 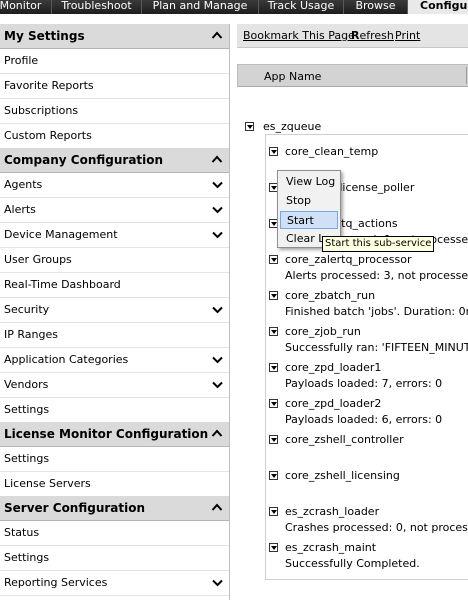 I want to click on sidebar-item-label: License Servers, so click(x=47, y=483).